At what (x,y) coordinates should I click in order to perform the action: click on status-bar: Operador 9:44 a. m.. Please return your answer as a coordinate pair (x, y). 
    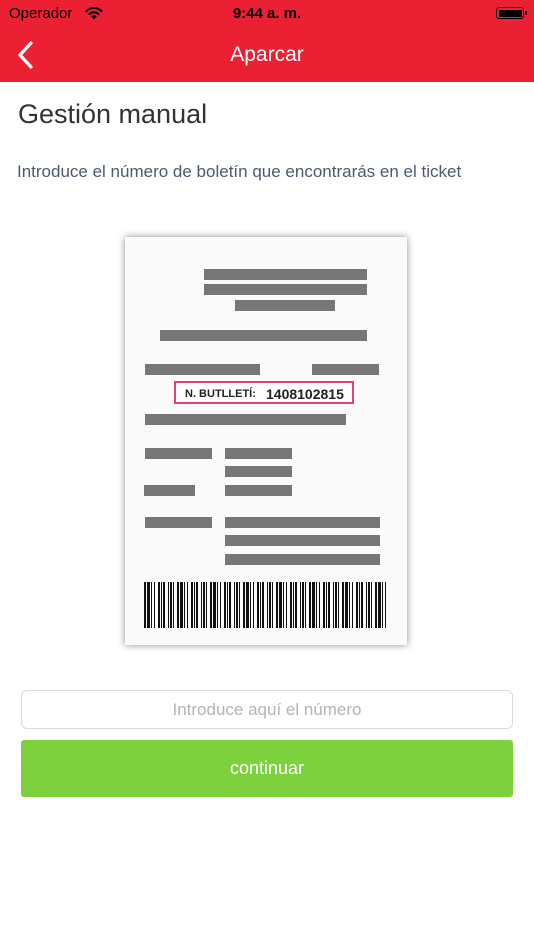
    Looking at the image, I should click on (267, 14).